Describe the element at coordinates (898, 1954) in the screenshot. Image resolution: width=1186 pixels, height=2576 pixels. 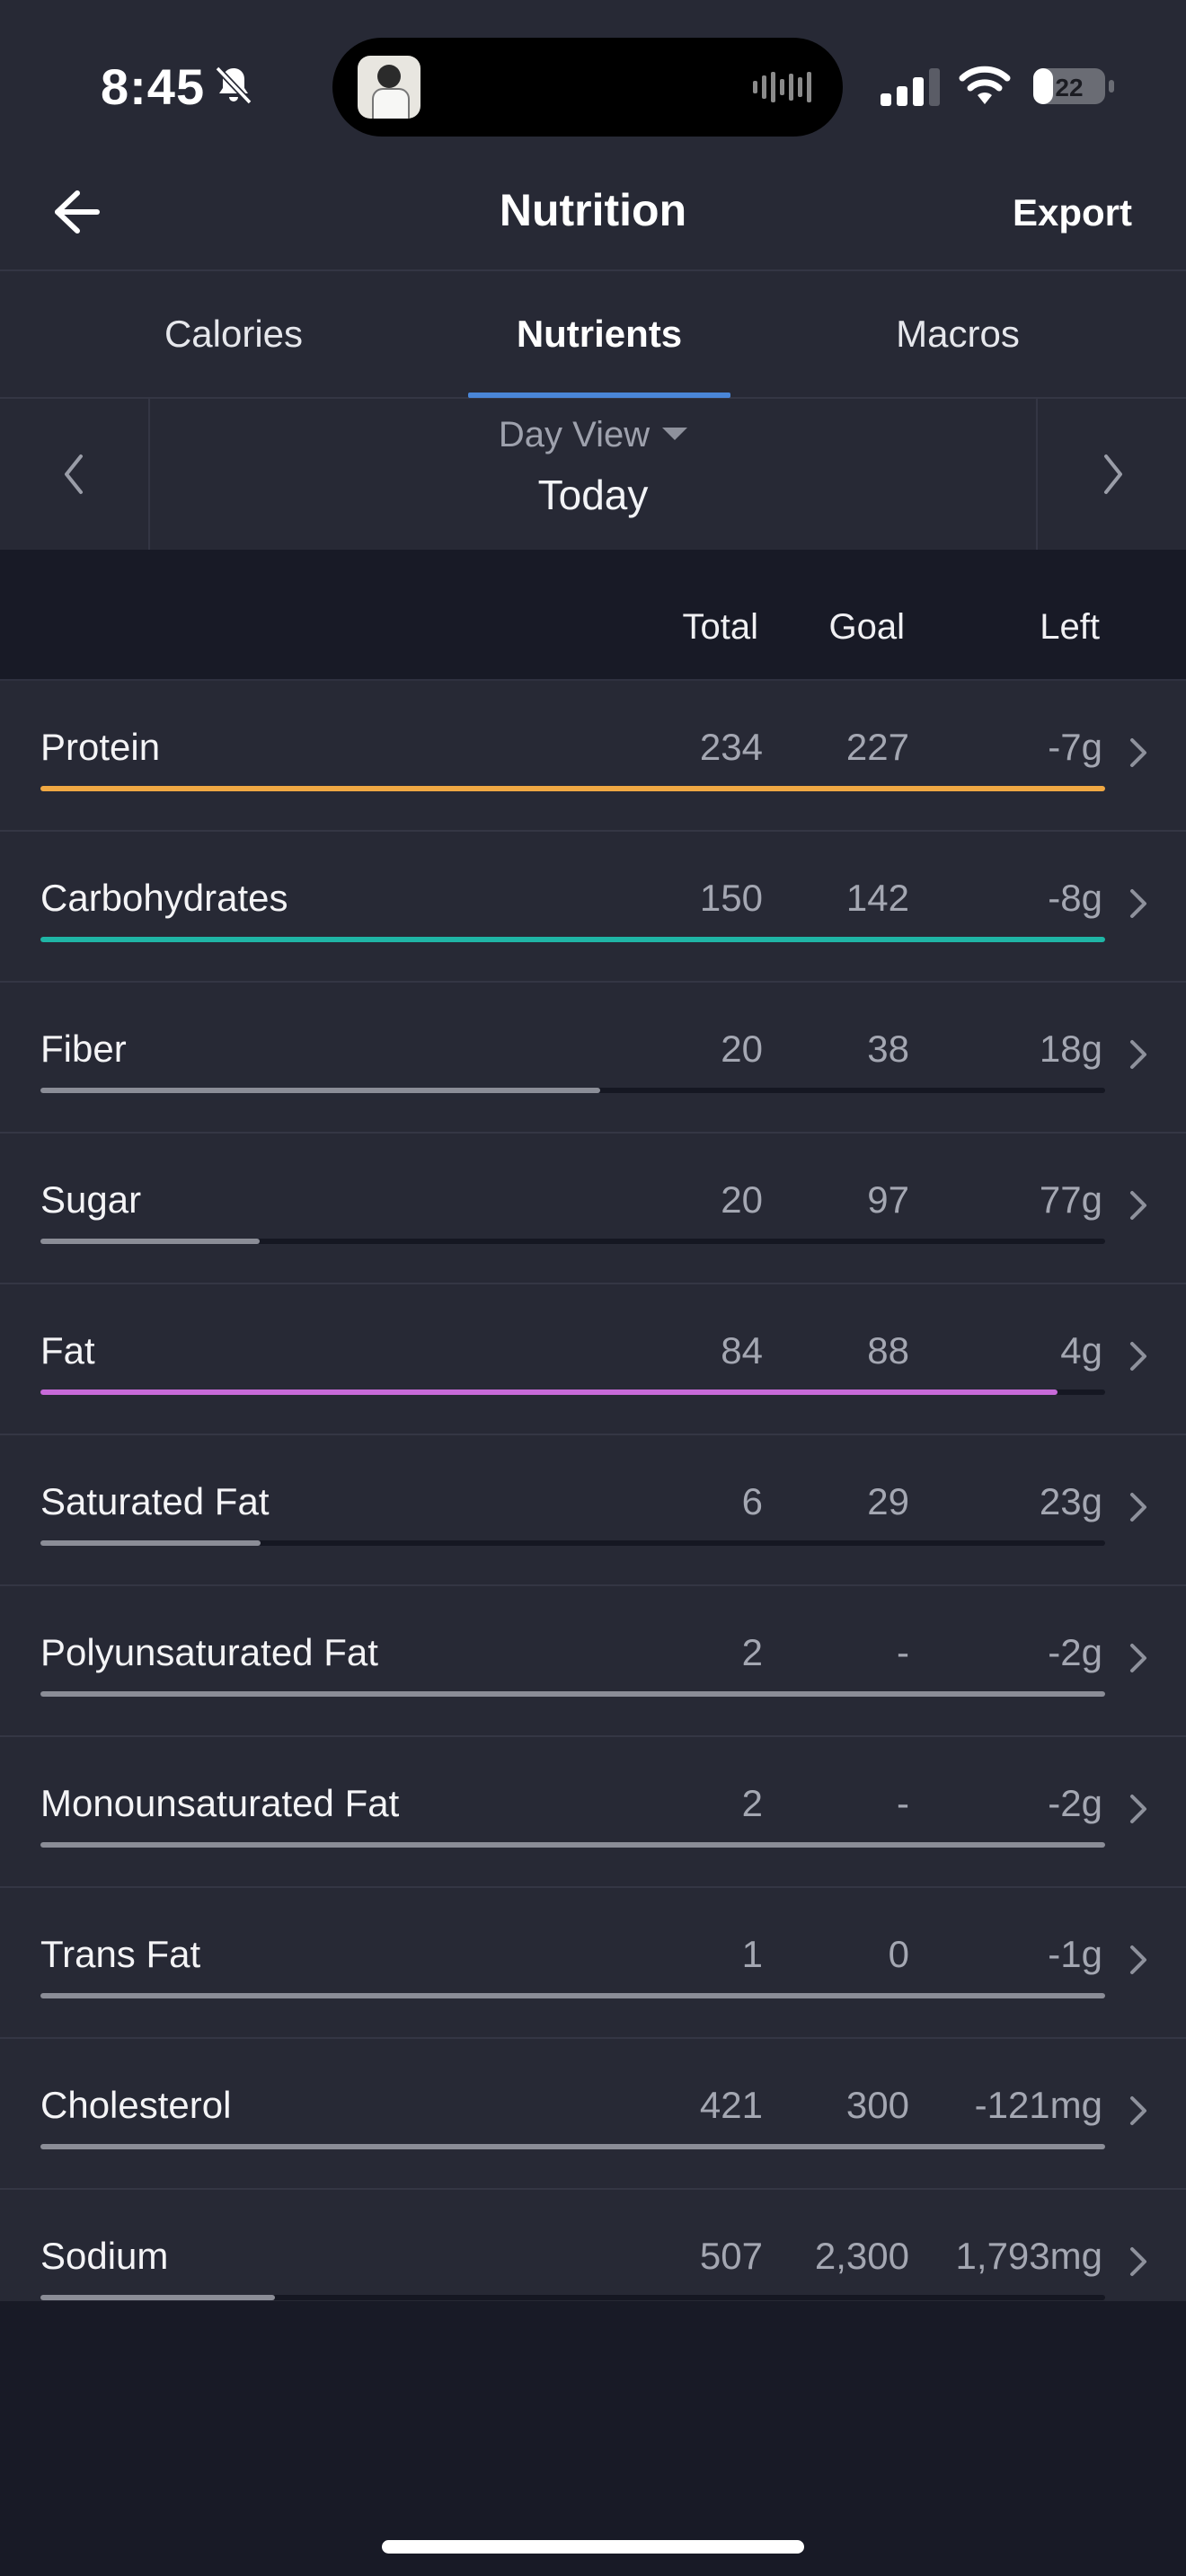
I see `nutrient-goal: 0` at that location.